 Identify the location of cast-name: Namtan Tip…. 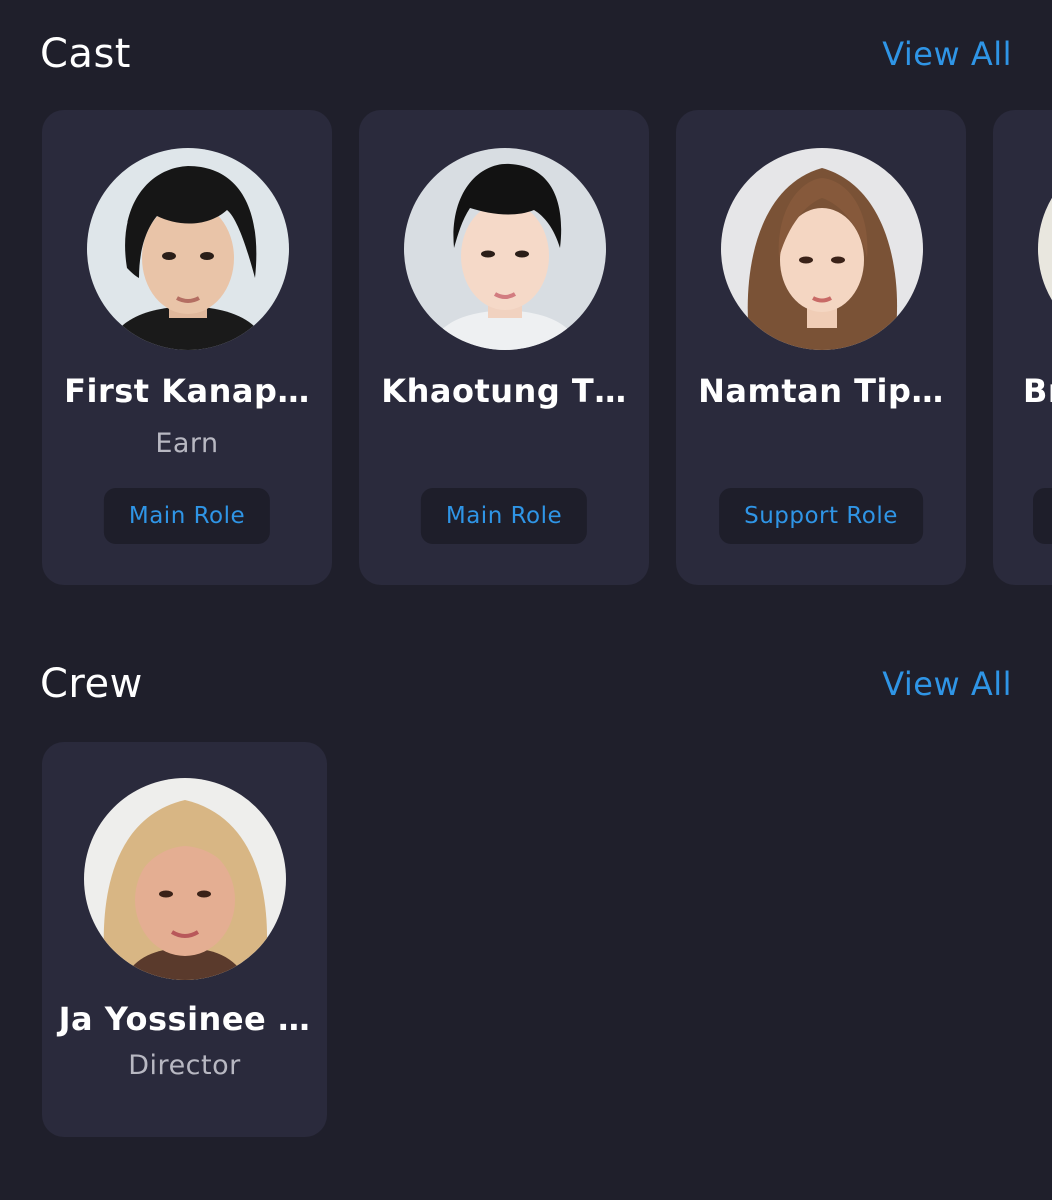
(821, 391).